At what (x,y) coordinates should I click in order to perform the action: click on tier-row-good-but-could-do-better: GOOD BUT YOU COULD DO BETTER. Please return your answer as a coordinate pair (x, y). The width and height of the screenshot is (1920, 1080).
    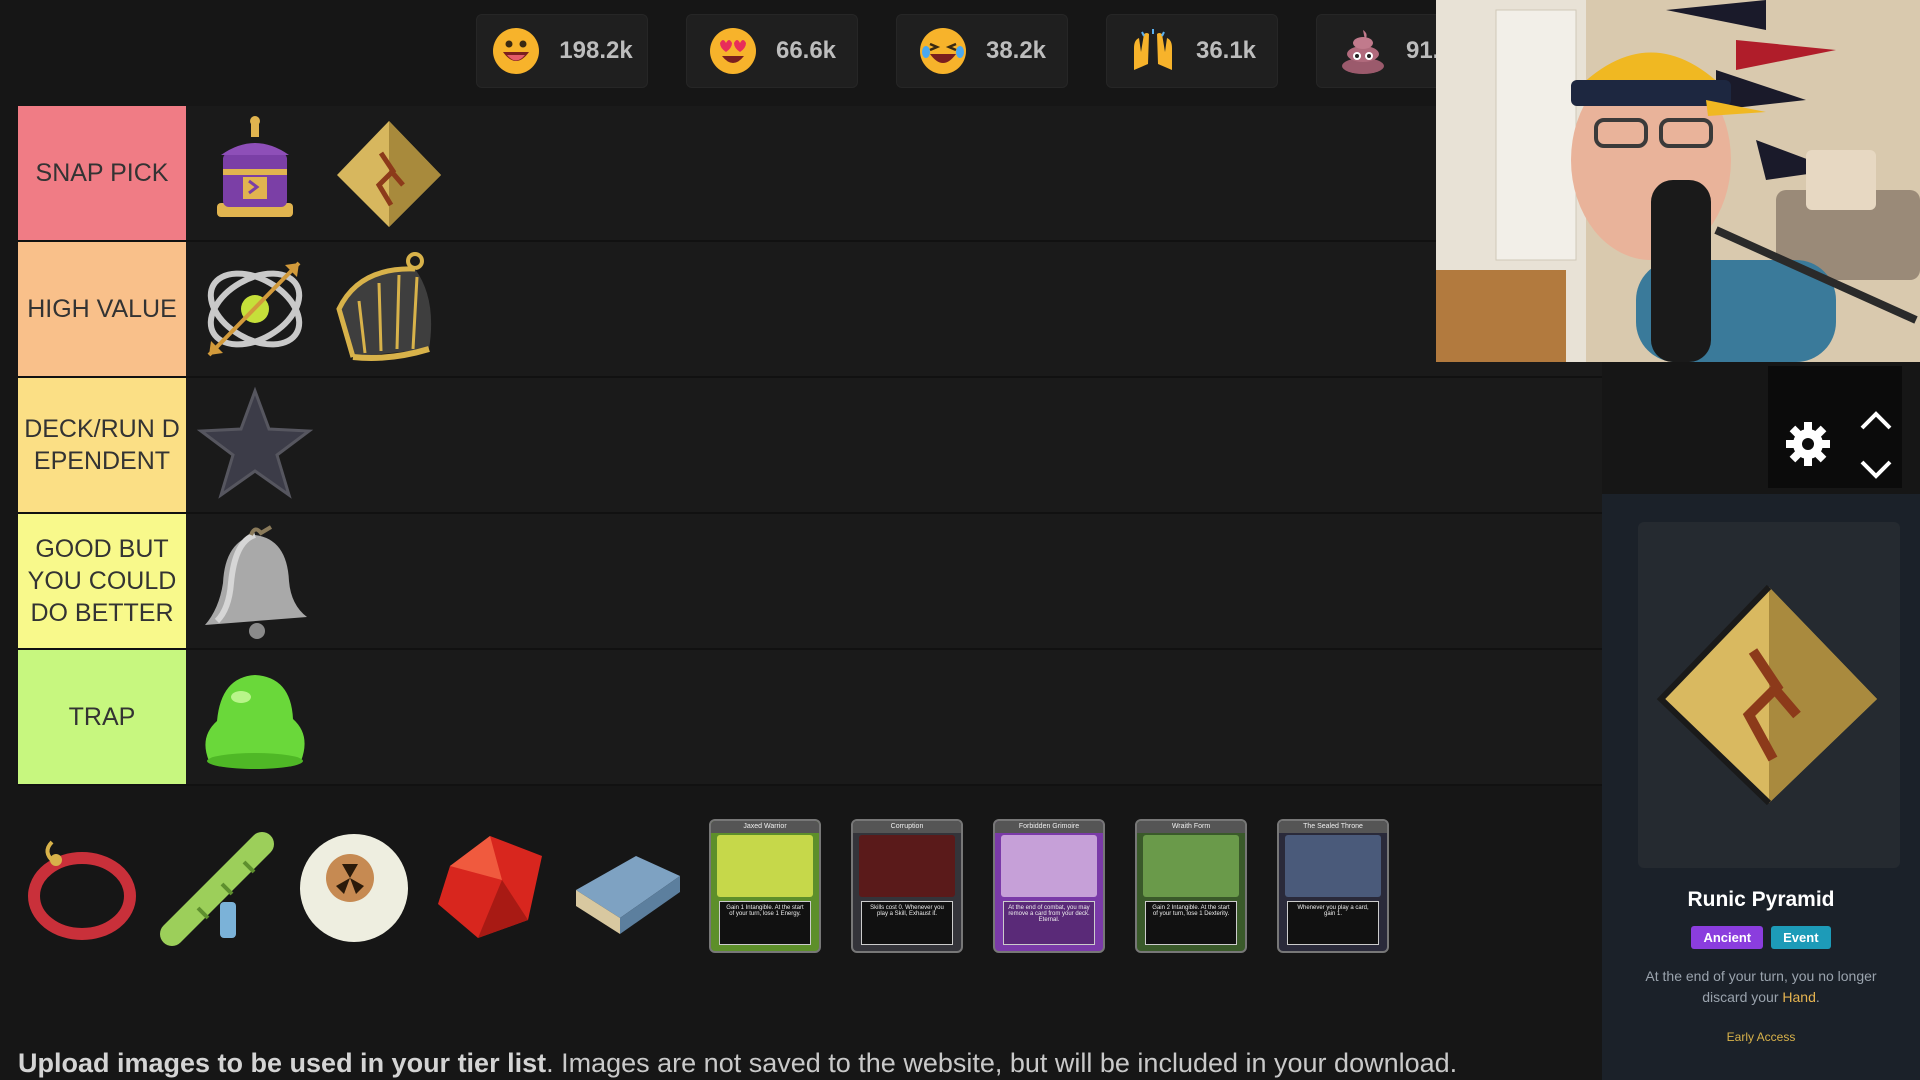
    Looking at the image, I should click on (810, 582).